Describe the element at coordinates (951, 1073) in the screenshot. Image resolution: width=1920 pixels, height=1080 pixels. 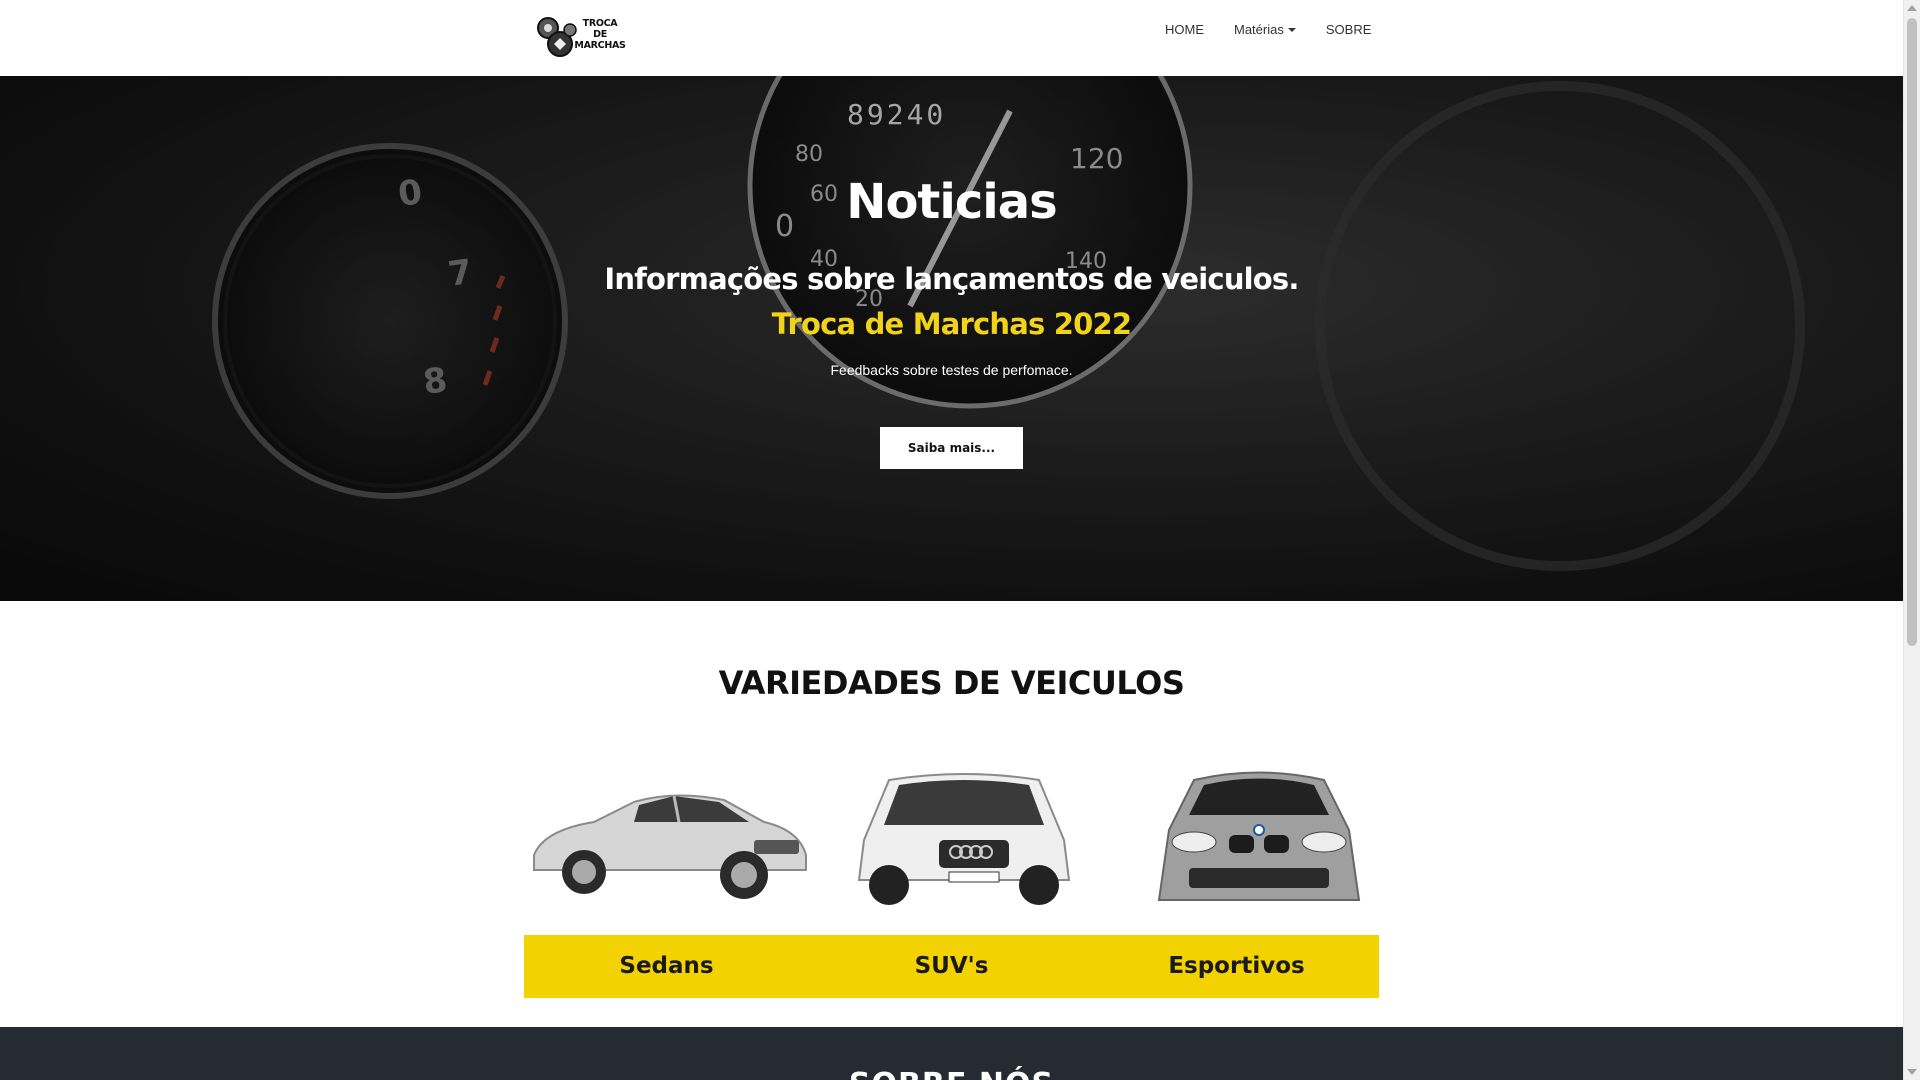
I see `about-title: SOBRE NÓS` at that location.